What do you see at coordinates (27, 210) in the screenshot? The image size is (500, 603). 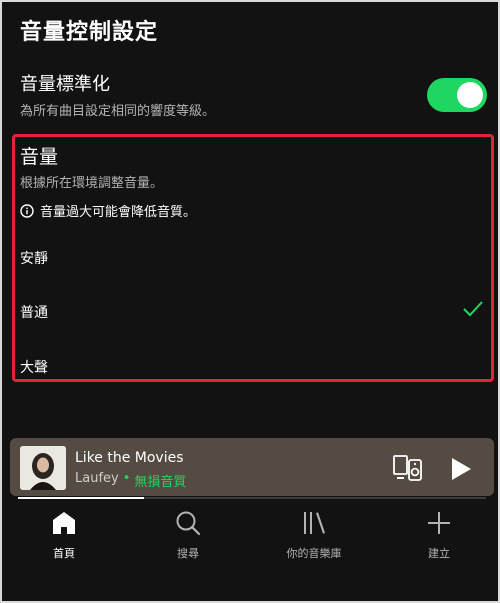 I see `info-icon` at bounding box center [27, 210].